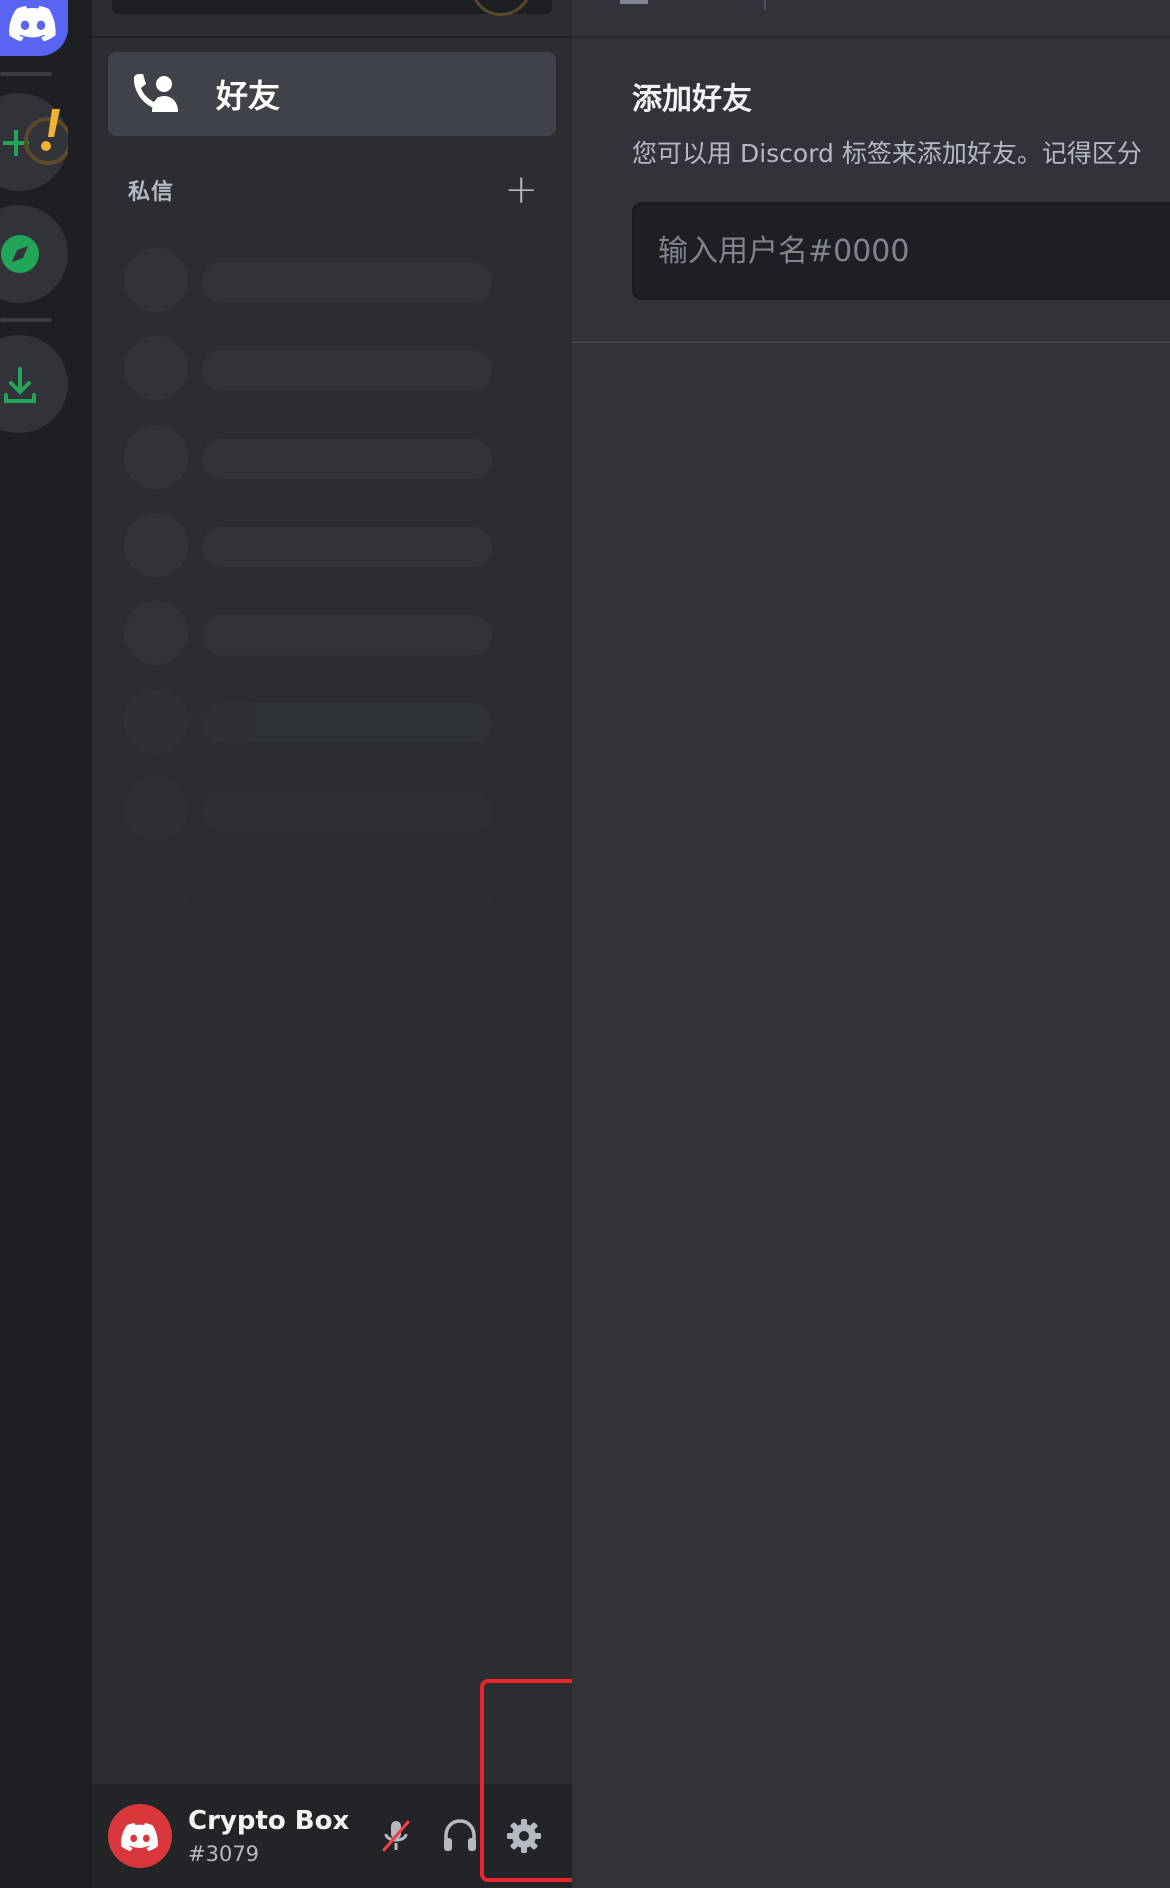 The image size is (1170, 1888). I want to click on mute-button, so click(396, 1836).